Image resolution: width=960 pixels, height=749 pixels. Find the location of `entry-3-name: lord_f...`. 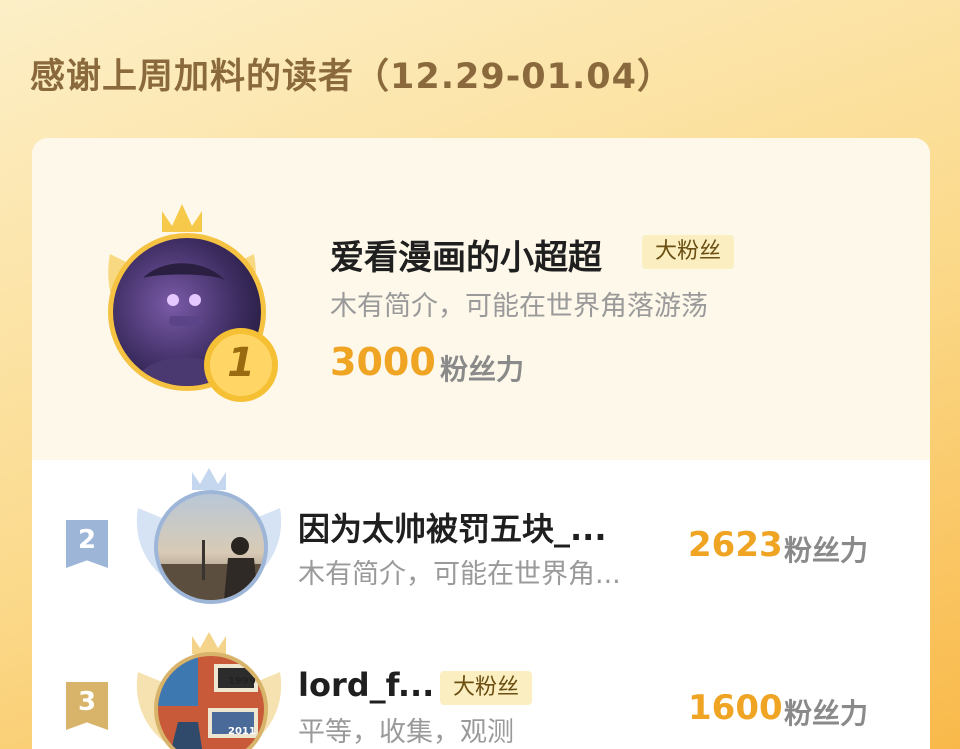

entry-3-name: lord_f... is located at coordinates (366, 685).